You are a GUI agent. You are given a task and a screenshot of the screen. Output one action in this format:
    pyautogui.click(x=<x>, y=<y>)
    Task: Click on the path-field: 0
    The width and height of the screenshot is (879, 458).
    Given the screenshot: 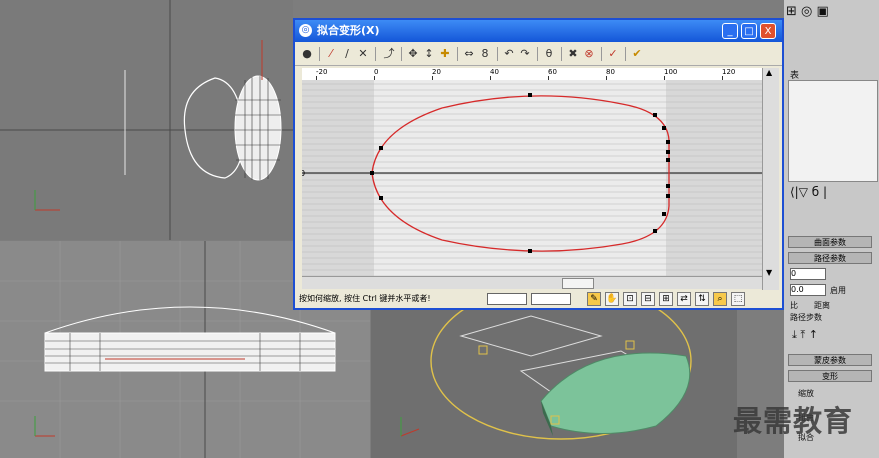 What is the action you would take?
    pyautogui.click(x=808, y=274)
    